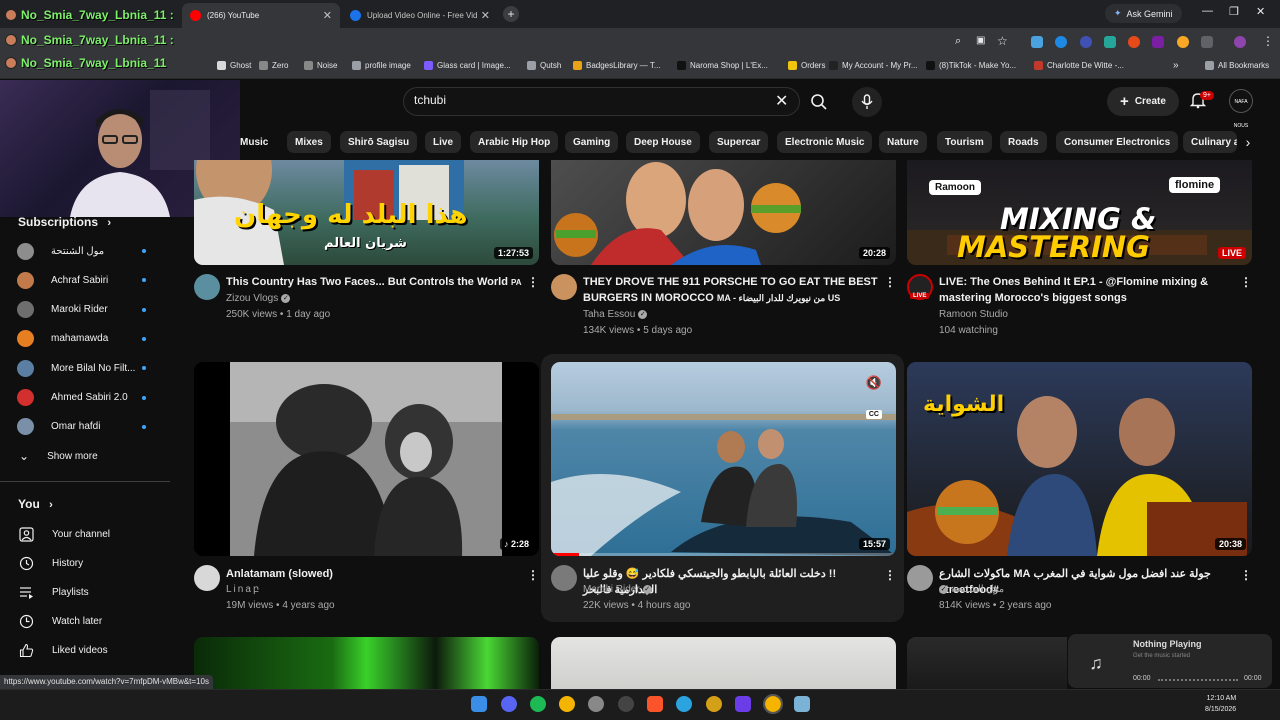 This screenshot has height=720, width=1280. I want to click on media-seek-bar, so click(1198, 680).